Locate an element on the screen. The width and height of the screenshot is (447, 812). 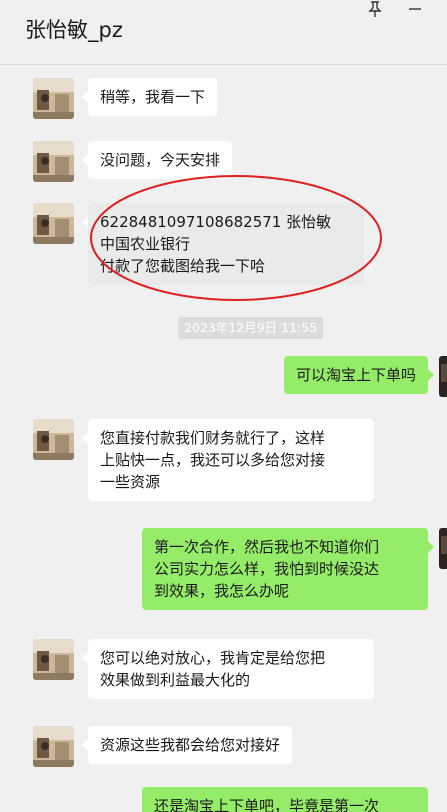
minimize-icon is located at coordinates (415, 9).